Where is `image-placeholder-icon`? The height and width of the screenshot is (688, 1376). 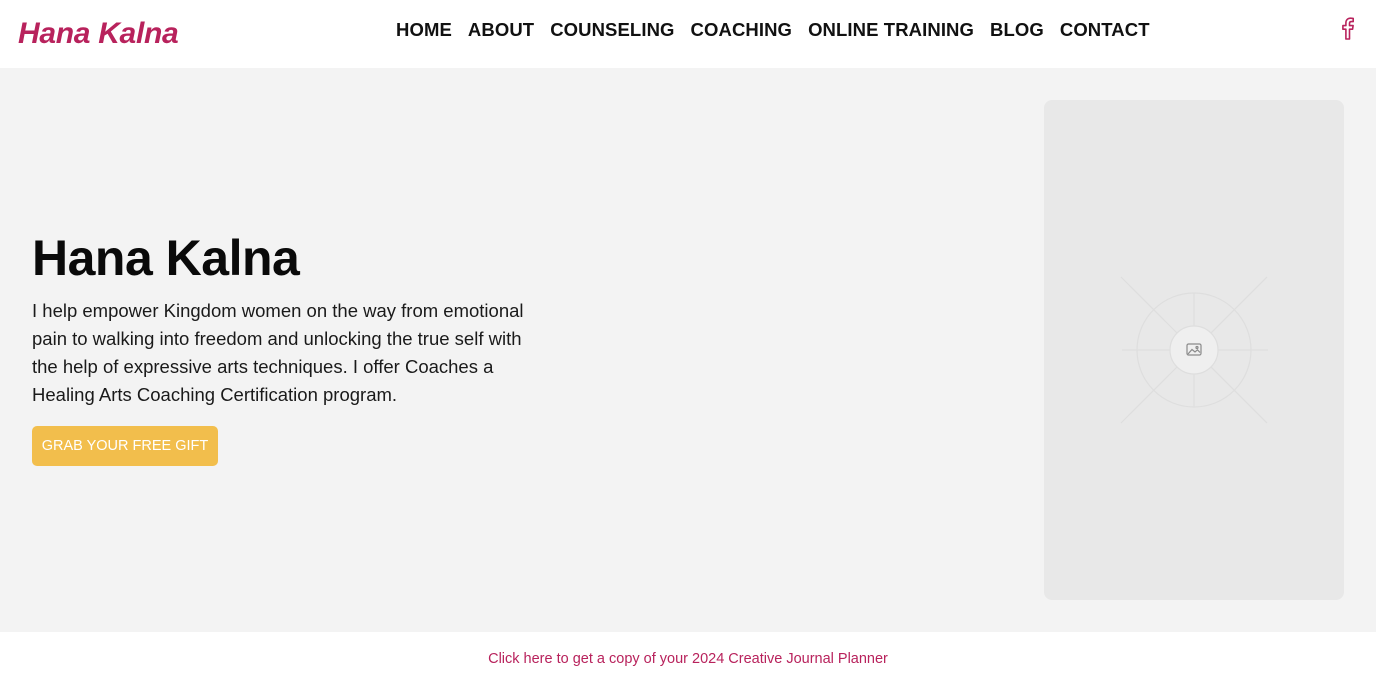 image-placeholder-icon is located at coordinates (1194, 350).